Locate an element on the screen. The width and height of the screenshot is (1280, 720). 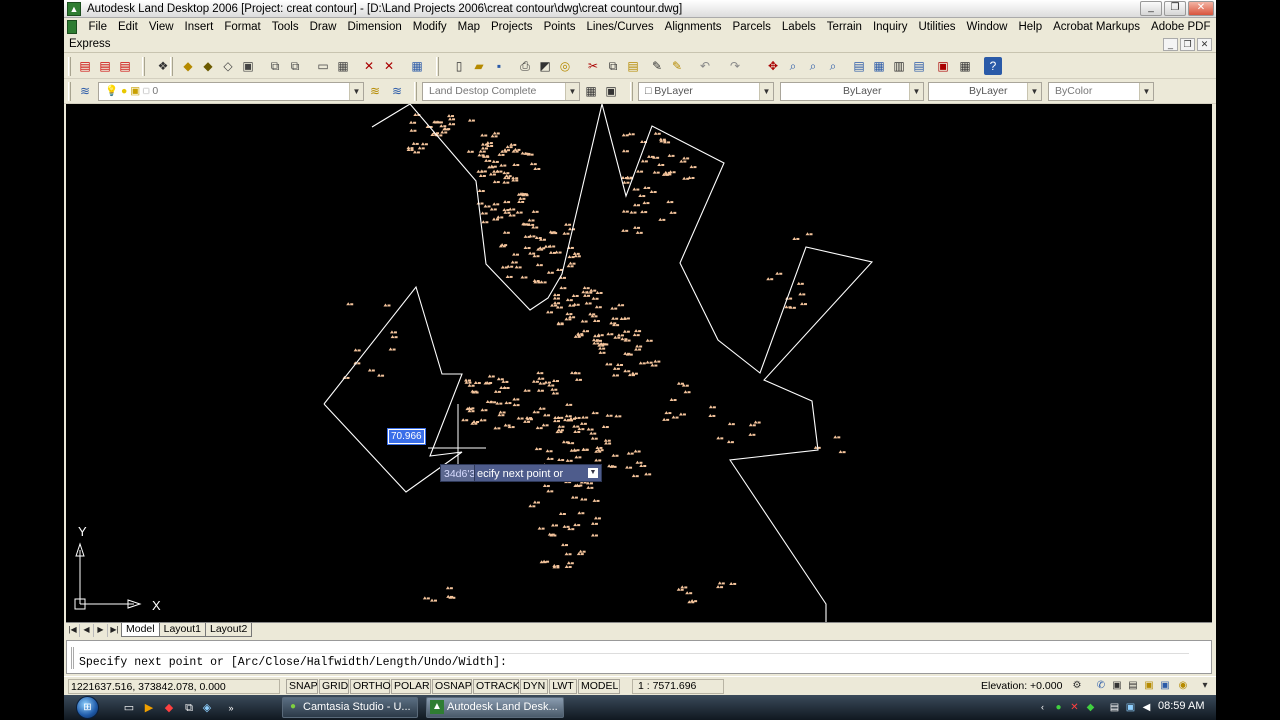
tab-layout1: Layout1 is located at coordinates (182, 630).